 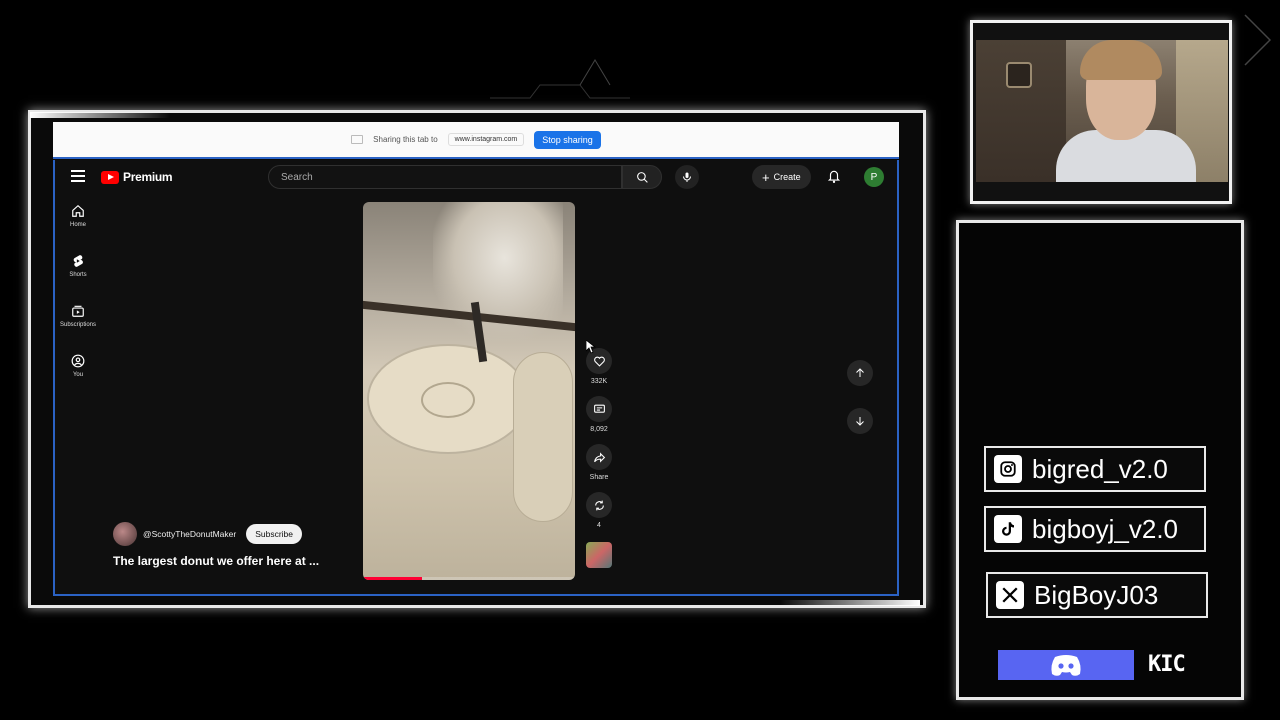 What do you see at coordinates (599, 555) in the screenshot?
I see `audio-thumbnail` at bounding box center [599, 555].